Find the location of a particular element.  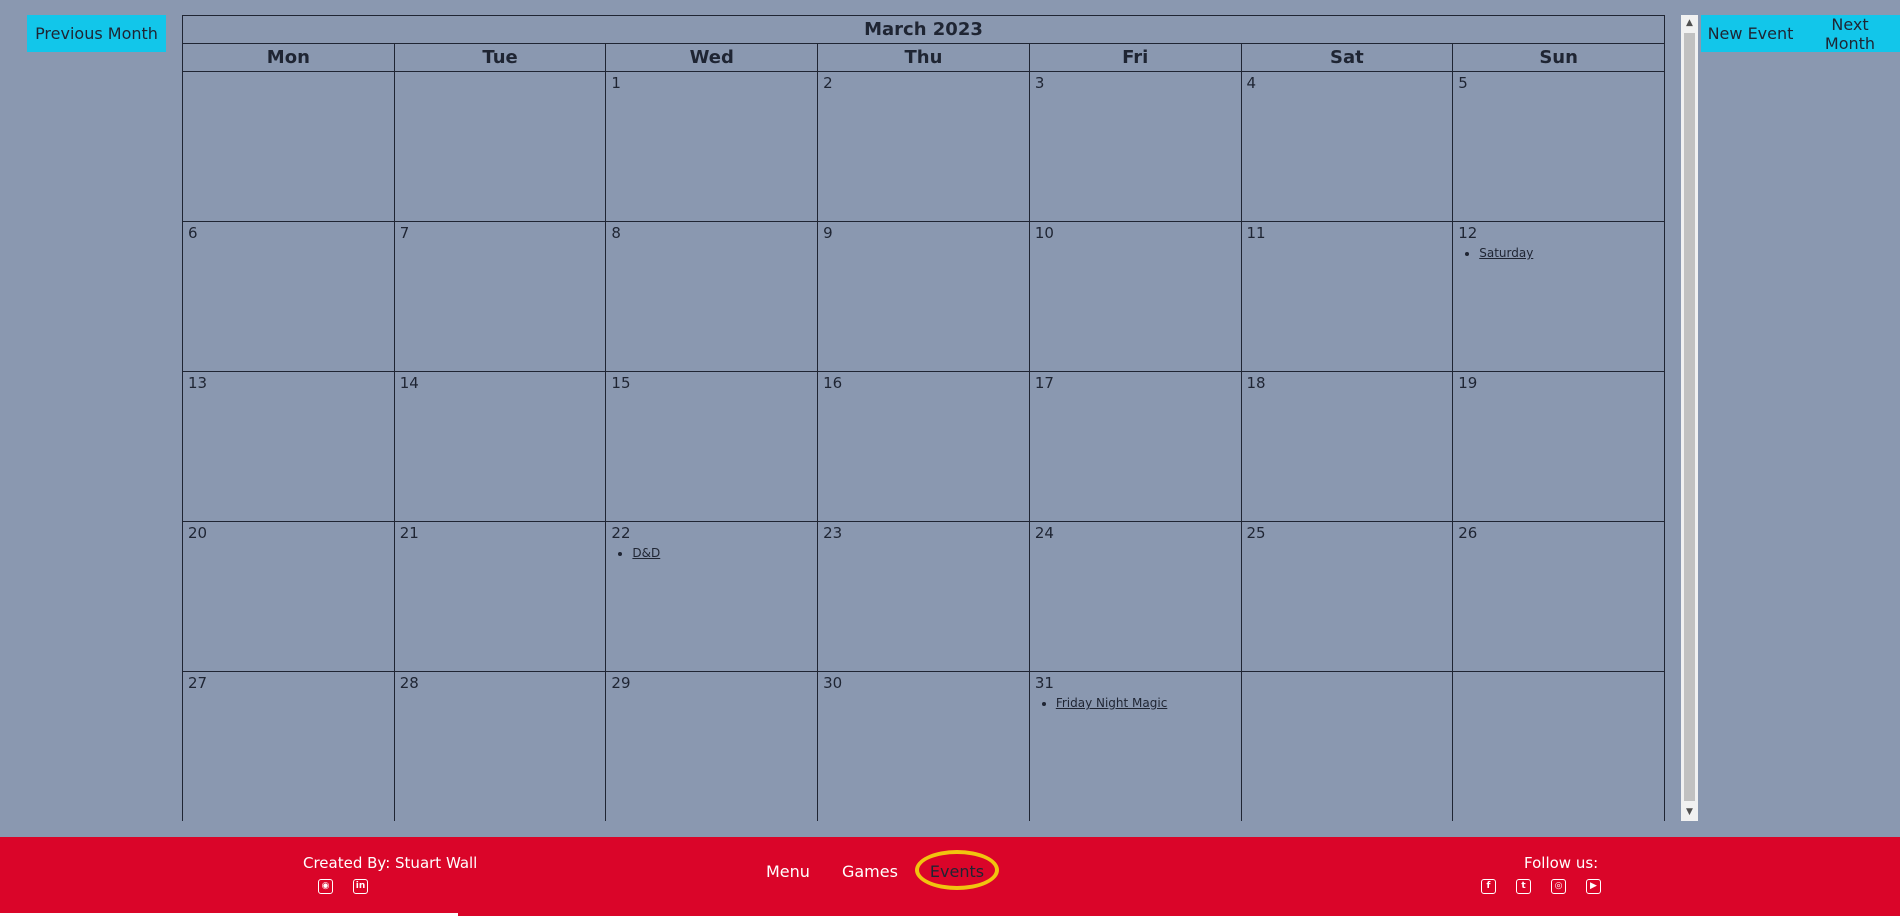

day-number: 31 is located at coordinates (1044, 683).